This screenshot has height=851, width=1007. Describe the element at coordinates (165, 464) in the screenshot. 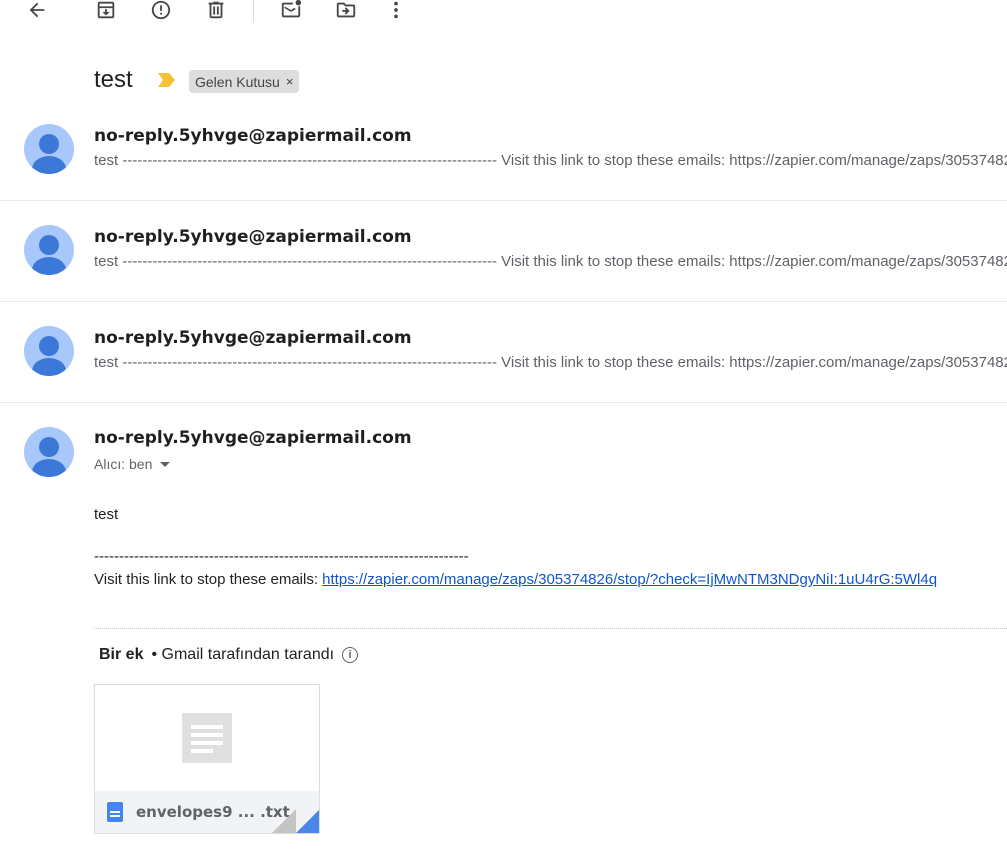

I see `chevron-down-icon` at that location.